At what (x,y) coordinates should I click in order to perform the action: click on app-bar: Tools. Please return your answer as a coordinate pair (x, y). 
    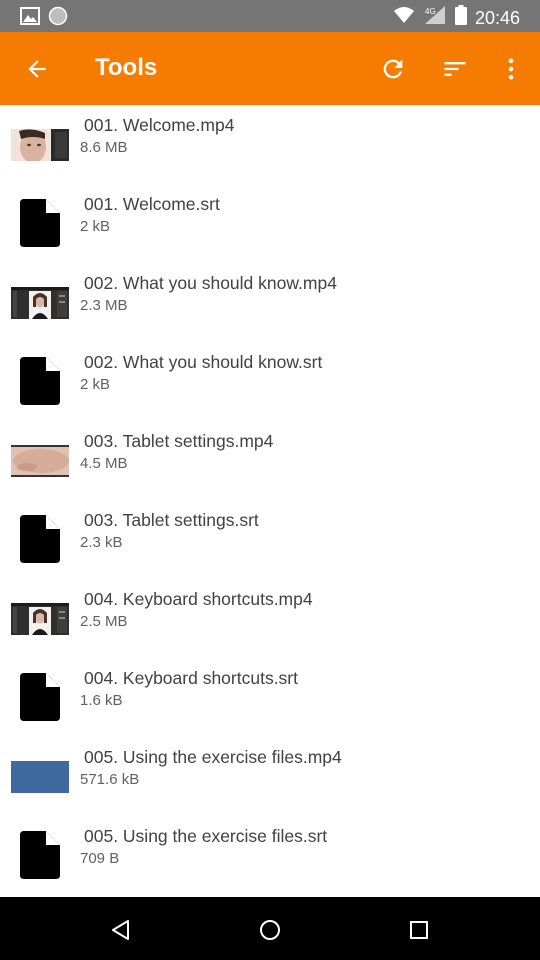
    Looking at the image, I should click on (270, 68).